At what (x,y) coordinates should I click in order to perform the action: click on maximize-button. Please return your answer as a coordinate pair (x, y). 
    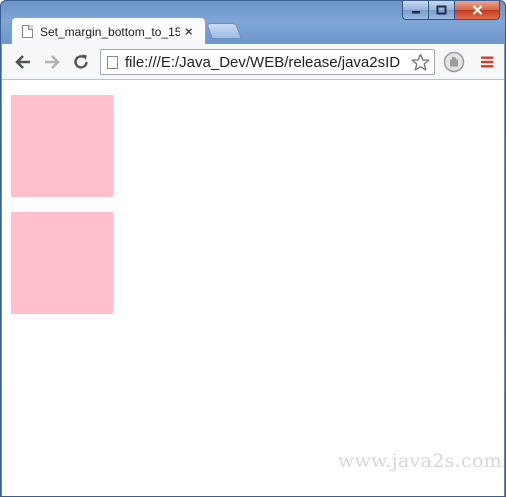
    Looking at the image, I should click on (442, 10).